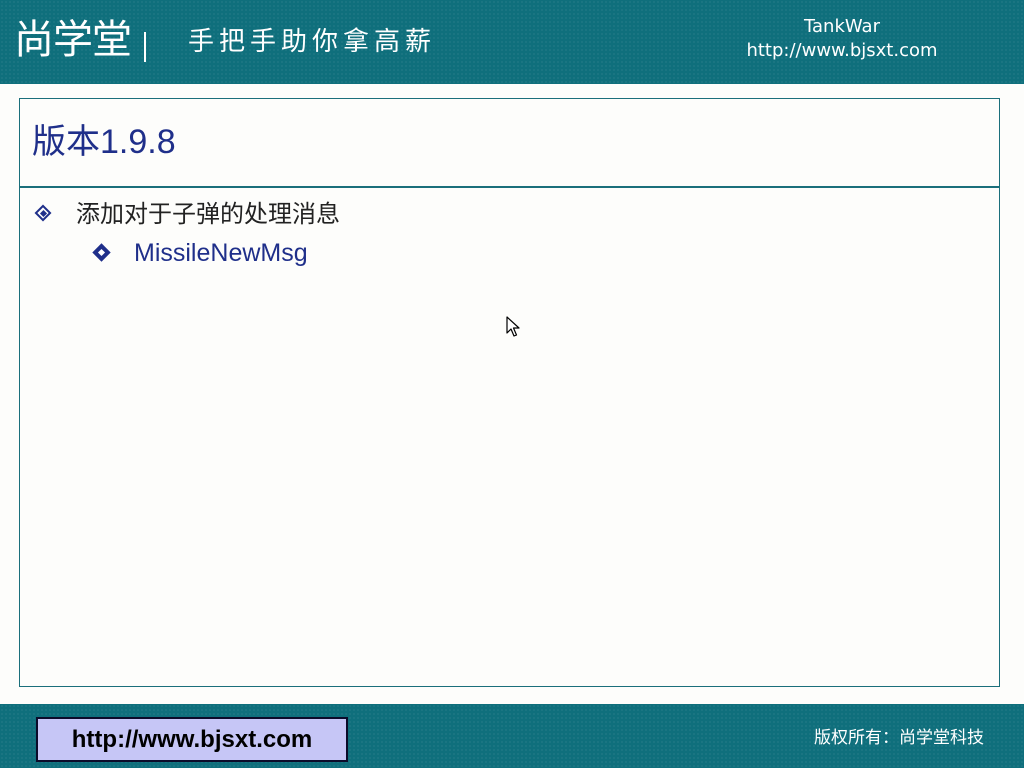  Describe the element at coordinates (145, 47) in the screenshot. I see `logo-divider` at that location.